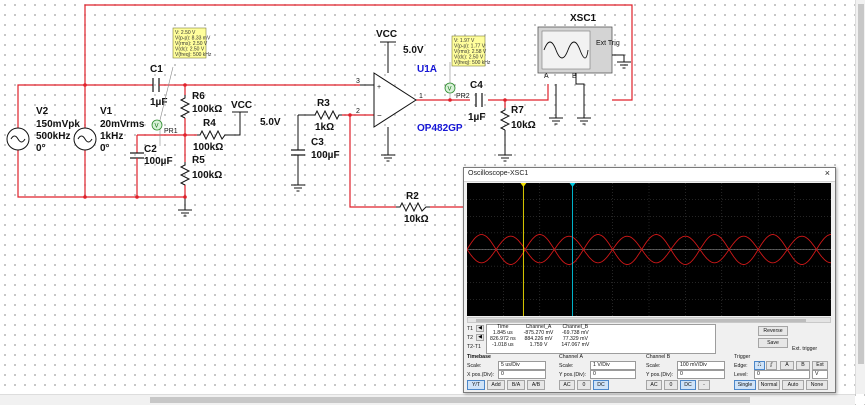 Image resolution: width=865 pixels, height=405 pixels. What do you see at coordinates (413, 207) in the screenshot?
I see `resistor-r2` at bounding box center [413, 207].